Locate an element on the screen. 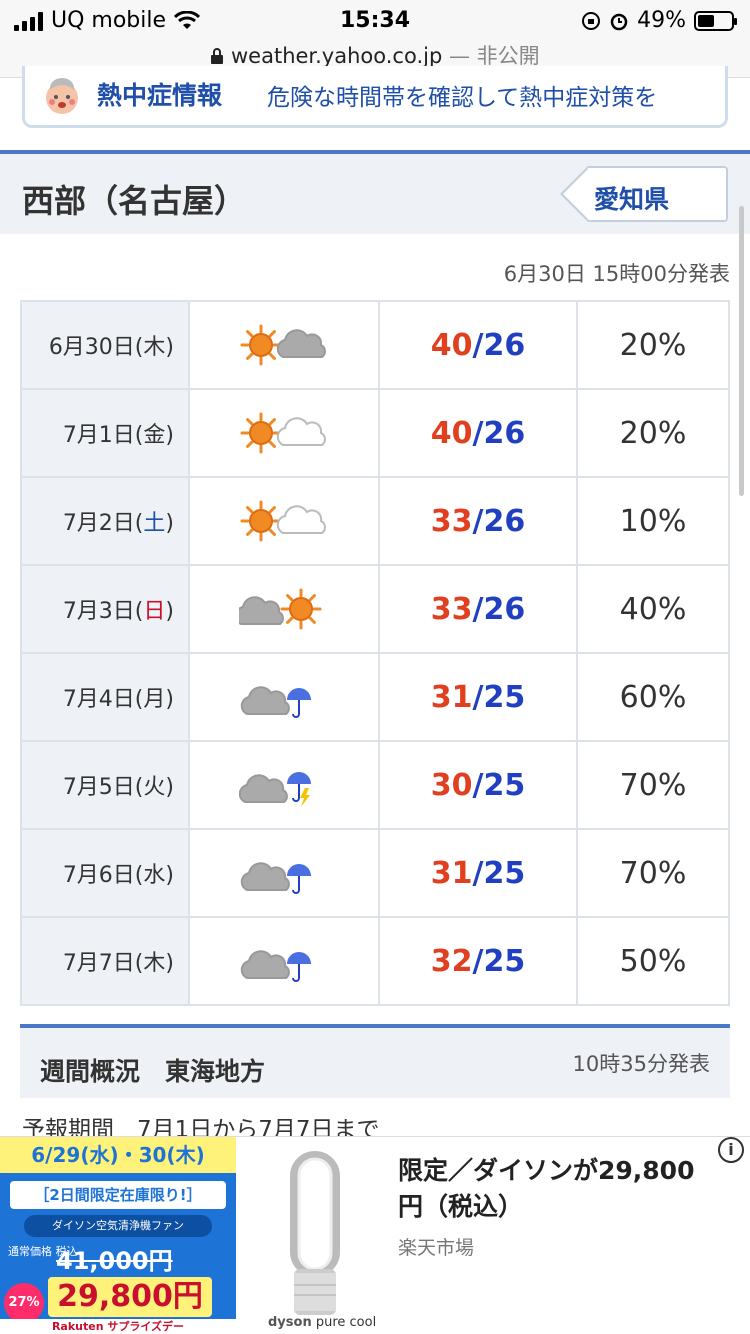 The height and width of the screenshot is (1334, 750). cloudy-with-thunder-rain-icon is located at coordinates (275, 789).